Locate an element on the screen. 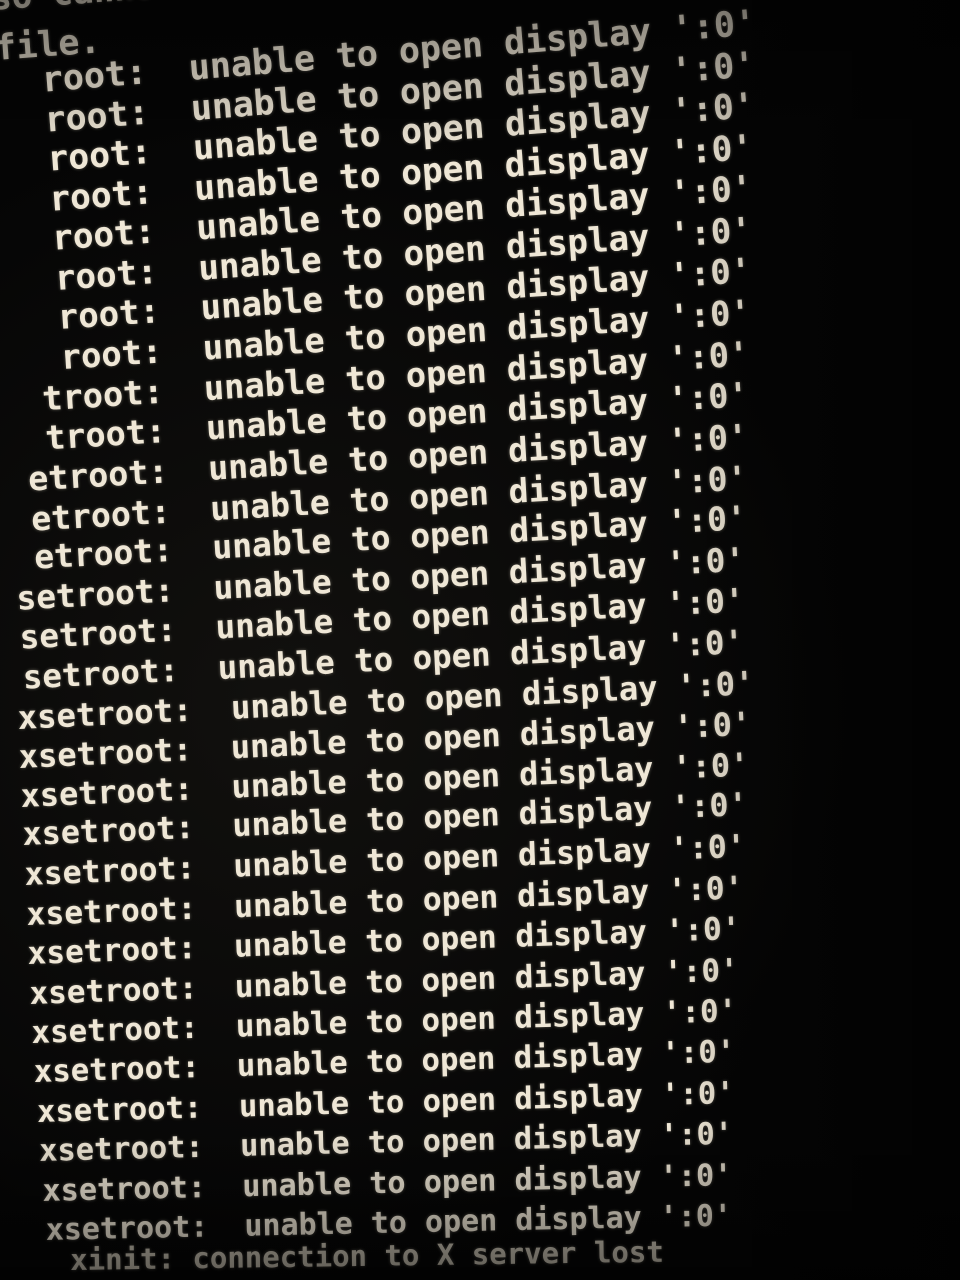 The width and height of the screenshot is (960, 1280). console-partial-line: so cannot is located at coordinates (88, 9).